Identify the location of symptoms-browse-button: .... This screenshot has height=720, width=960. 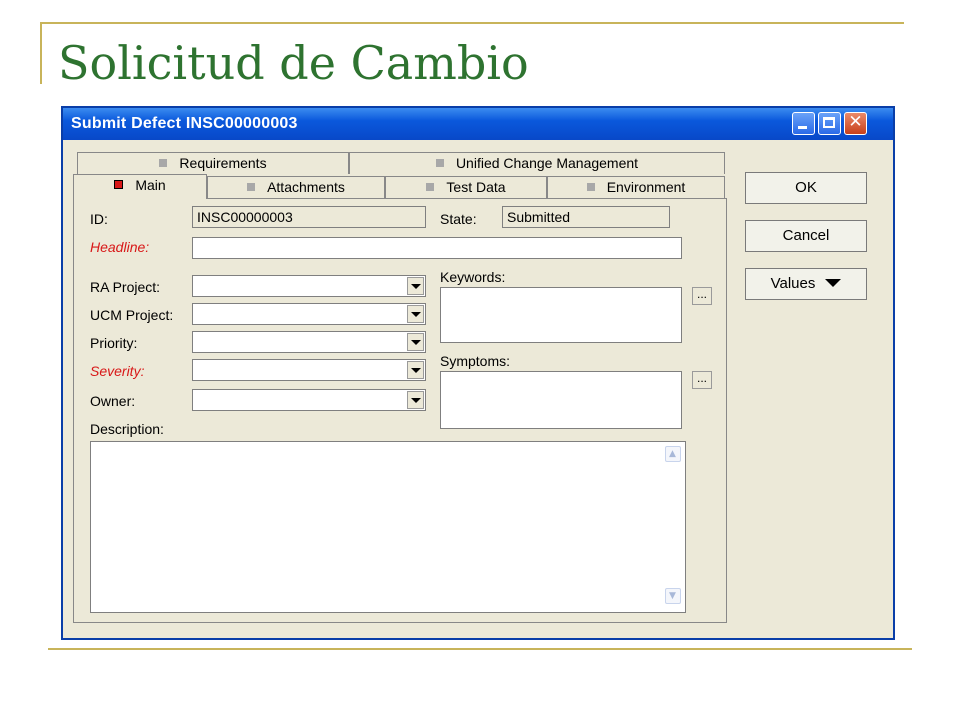
(702, 380).